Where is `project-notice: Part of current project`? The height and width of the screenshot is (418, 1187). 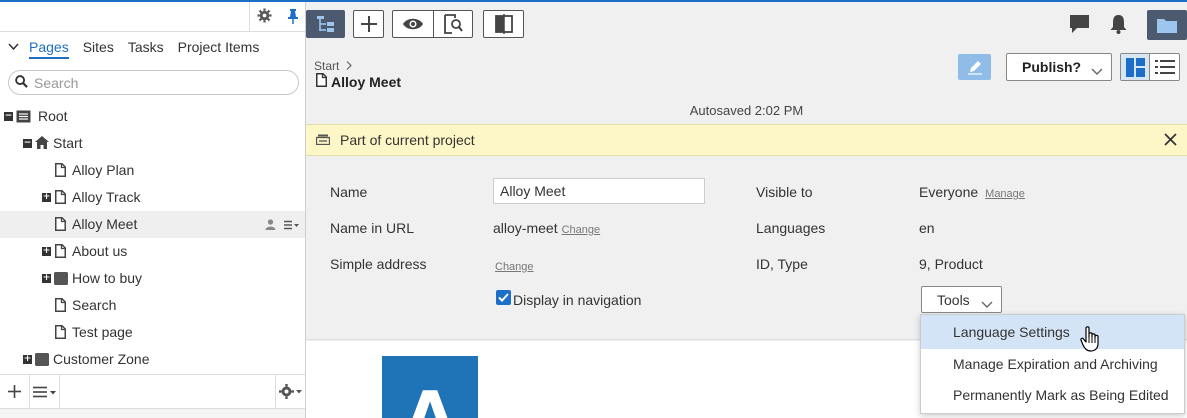 project-notice: Part of current project is located at coordinates (746, 140).